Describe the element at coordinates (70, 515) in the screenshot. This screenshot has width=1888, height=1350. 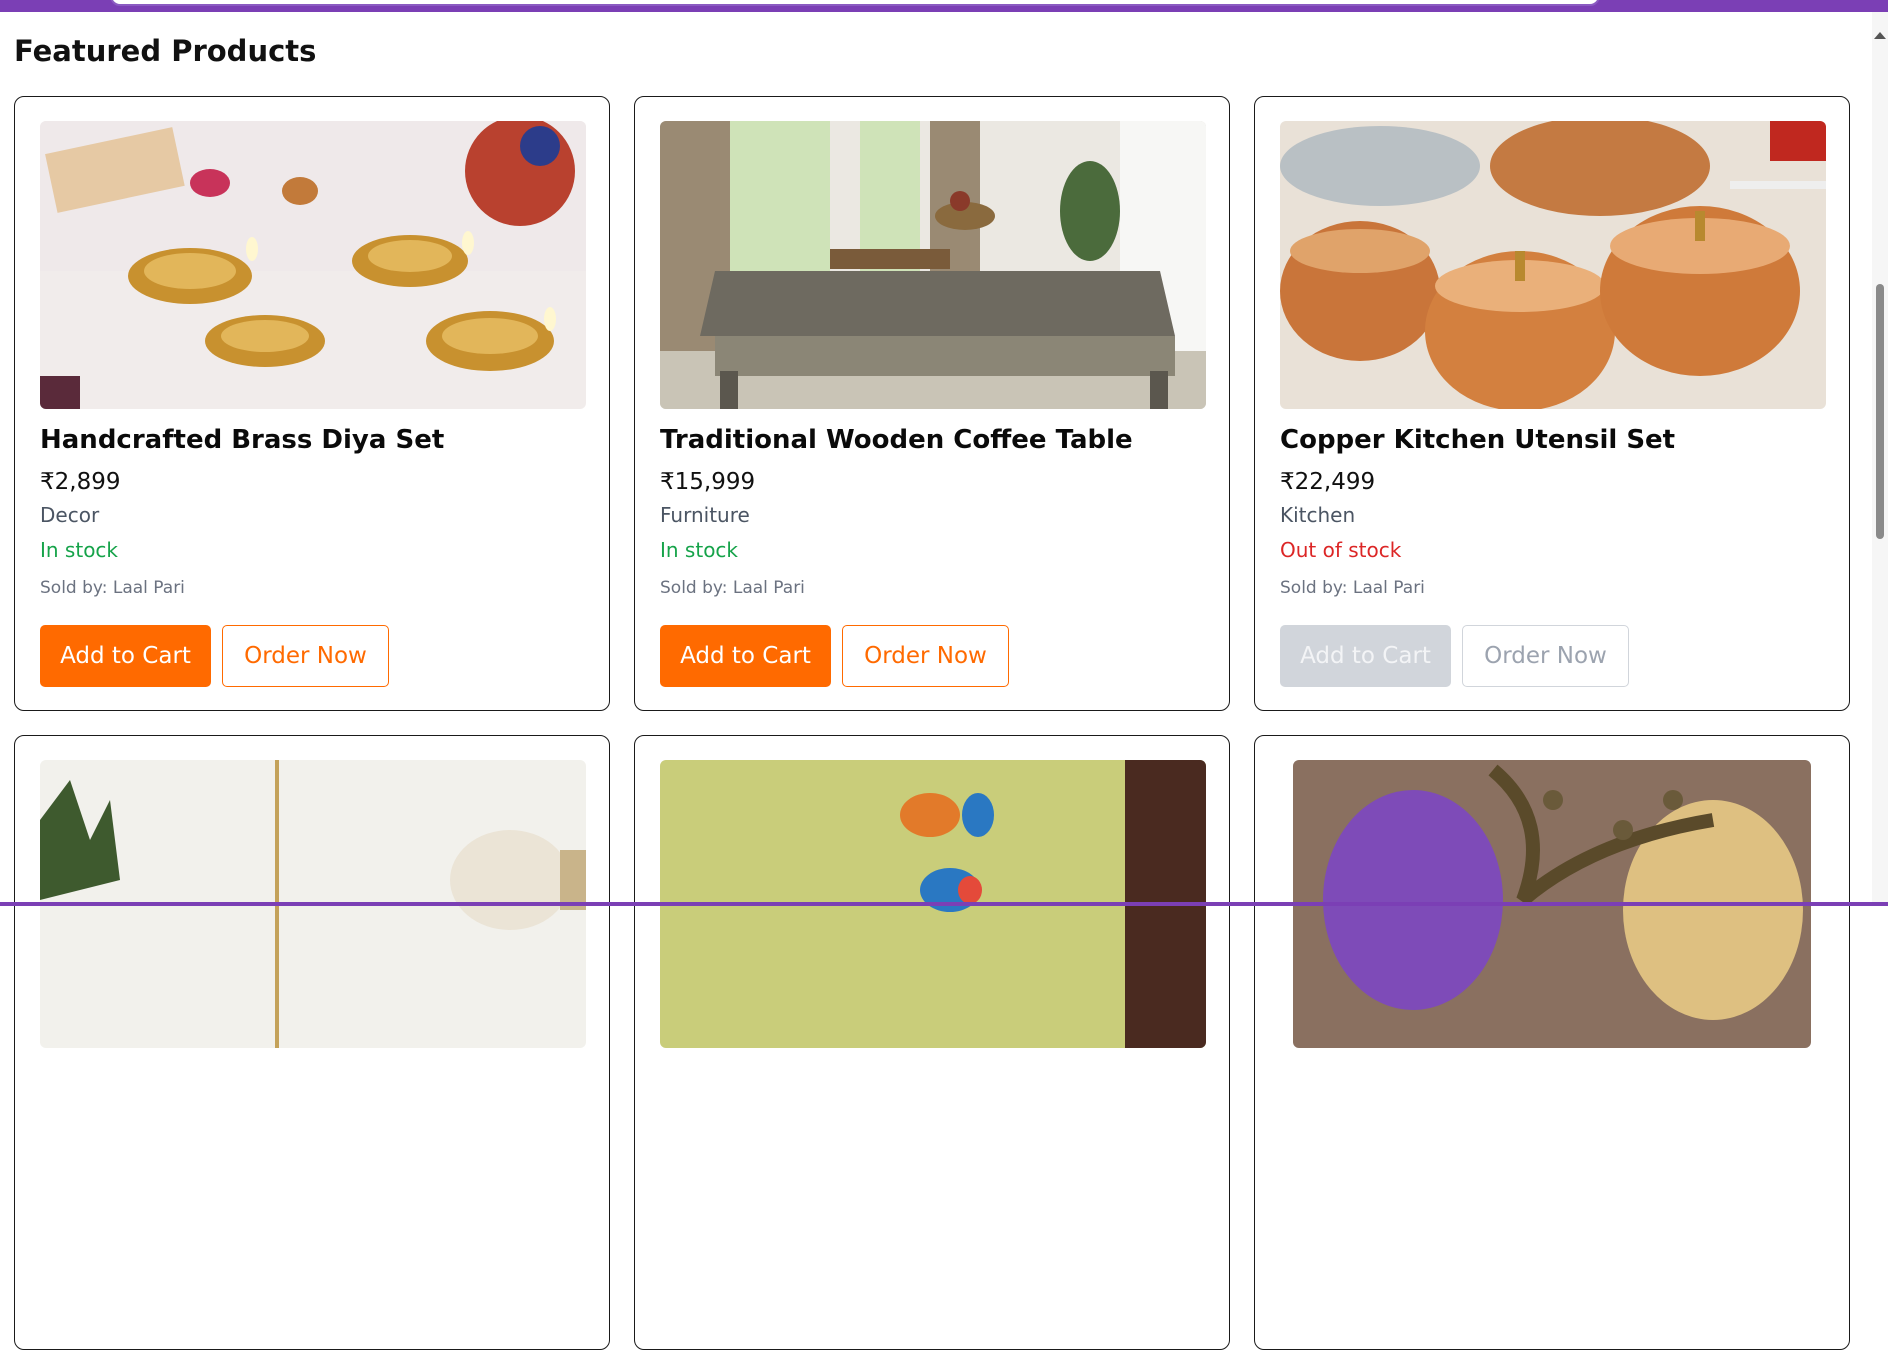
I see `product-category: Decor` at that location.